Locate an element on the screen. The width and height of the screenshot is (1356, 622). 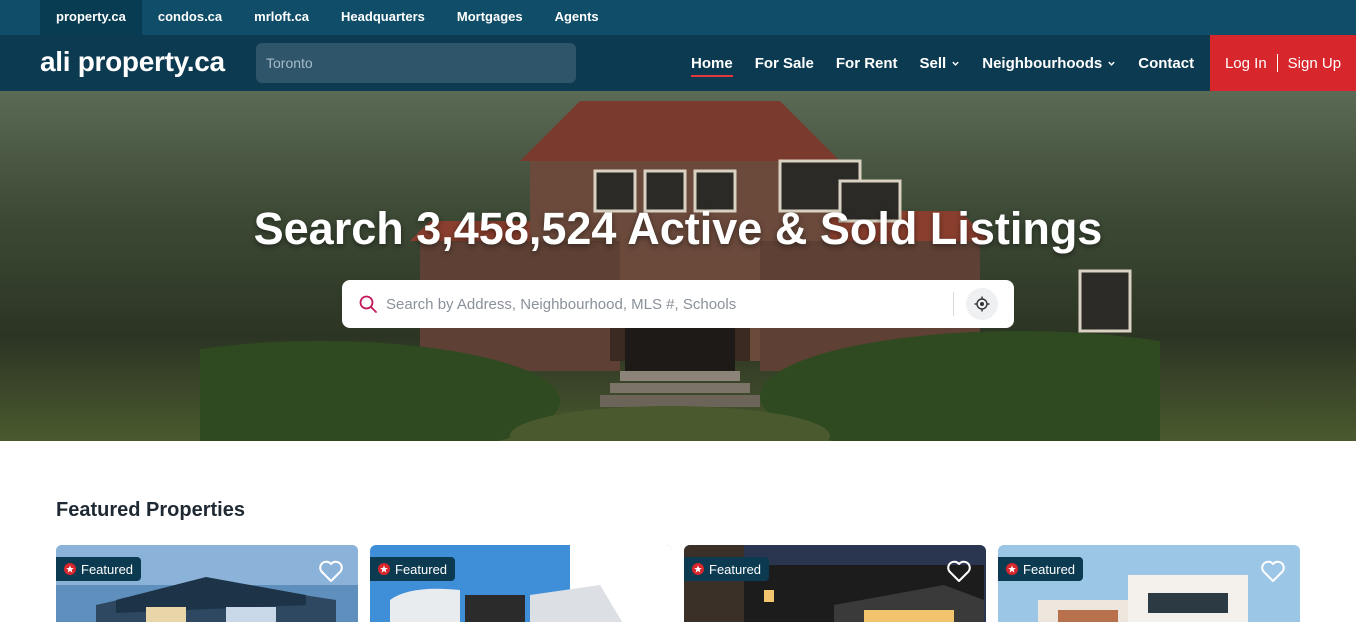
network-link-property: property.ca is located at coordinates (91, 17).